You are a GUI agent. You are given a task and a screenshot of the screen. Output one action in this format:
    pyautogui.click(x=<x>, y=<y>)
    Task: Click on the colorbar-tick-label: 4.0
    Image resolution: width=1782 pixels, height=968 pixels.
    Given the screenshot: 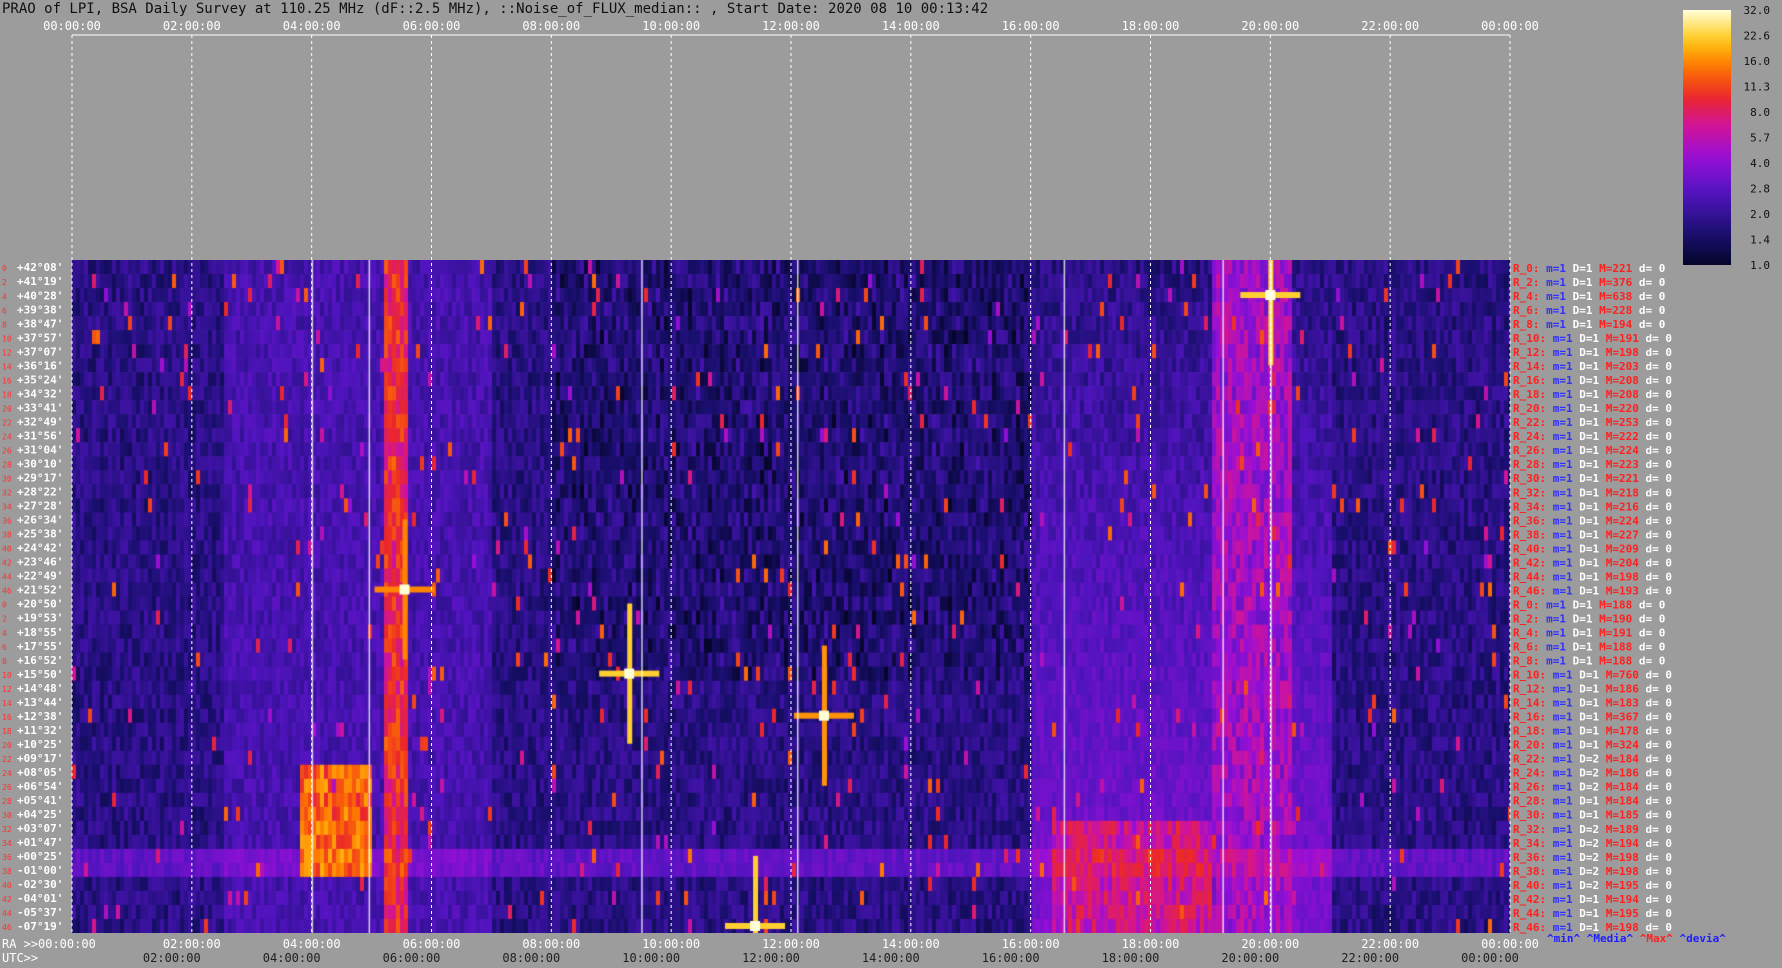 What is the action you would take?
    pyautogui.click(x=1760, y=163)
    